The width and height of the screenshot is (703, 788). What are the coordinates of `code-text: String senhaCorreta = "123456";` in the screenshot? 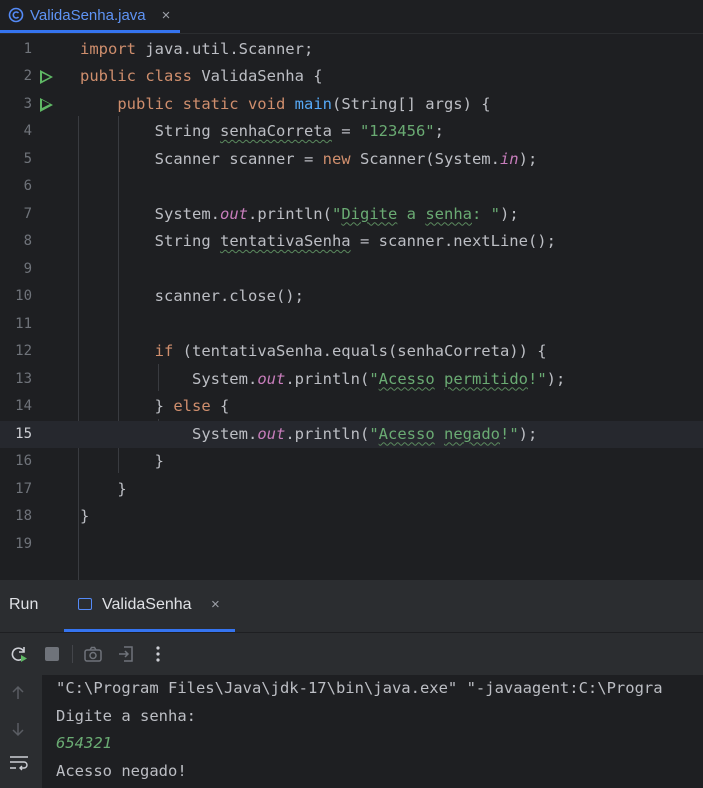 It's located at (262, 131).